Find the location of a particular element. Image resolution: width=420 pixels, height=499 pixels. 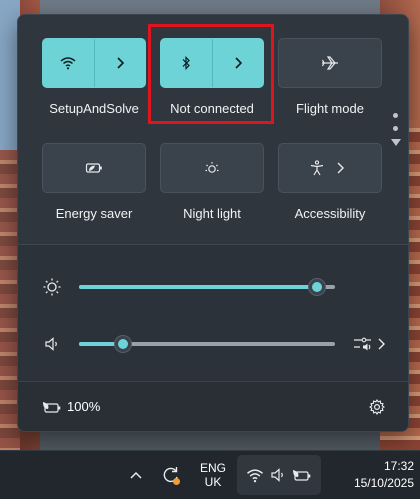

system-tray-group is located at coordinates (279, 475).